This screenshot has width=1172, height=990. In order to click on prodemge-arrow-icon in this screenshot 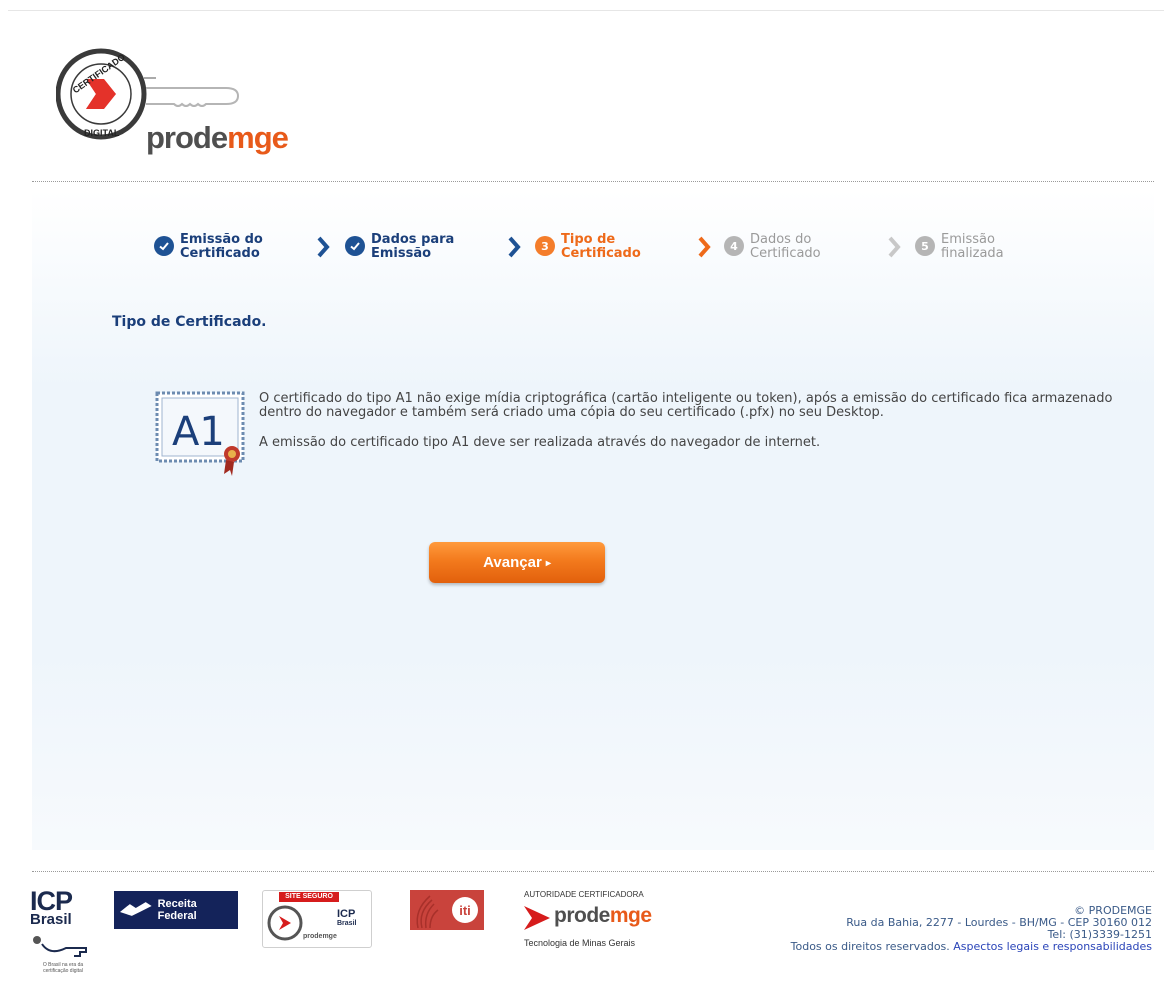, I will do `click(537, 918)`.